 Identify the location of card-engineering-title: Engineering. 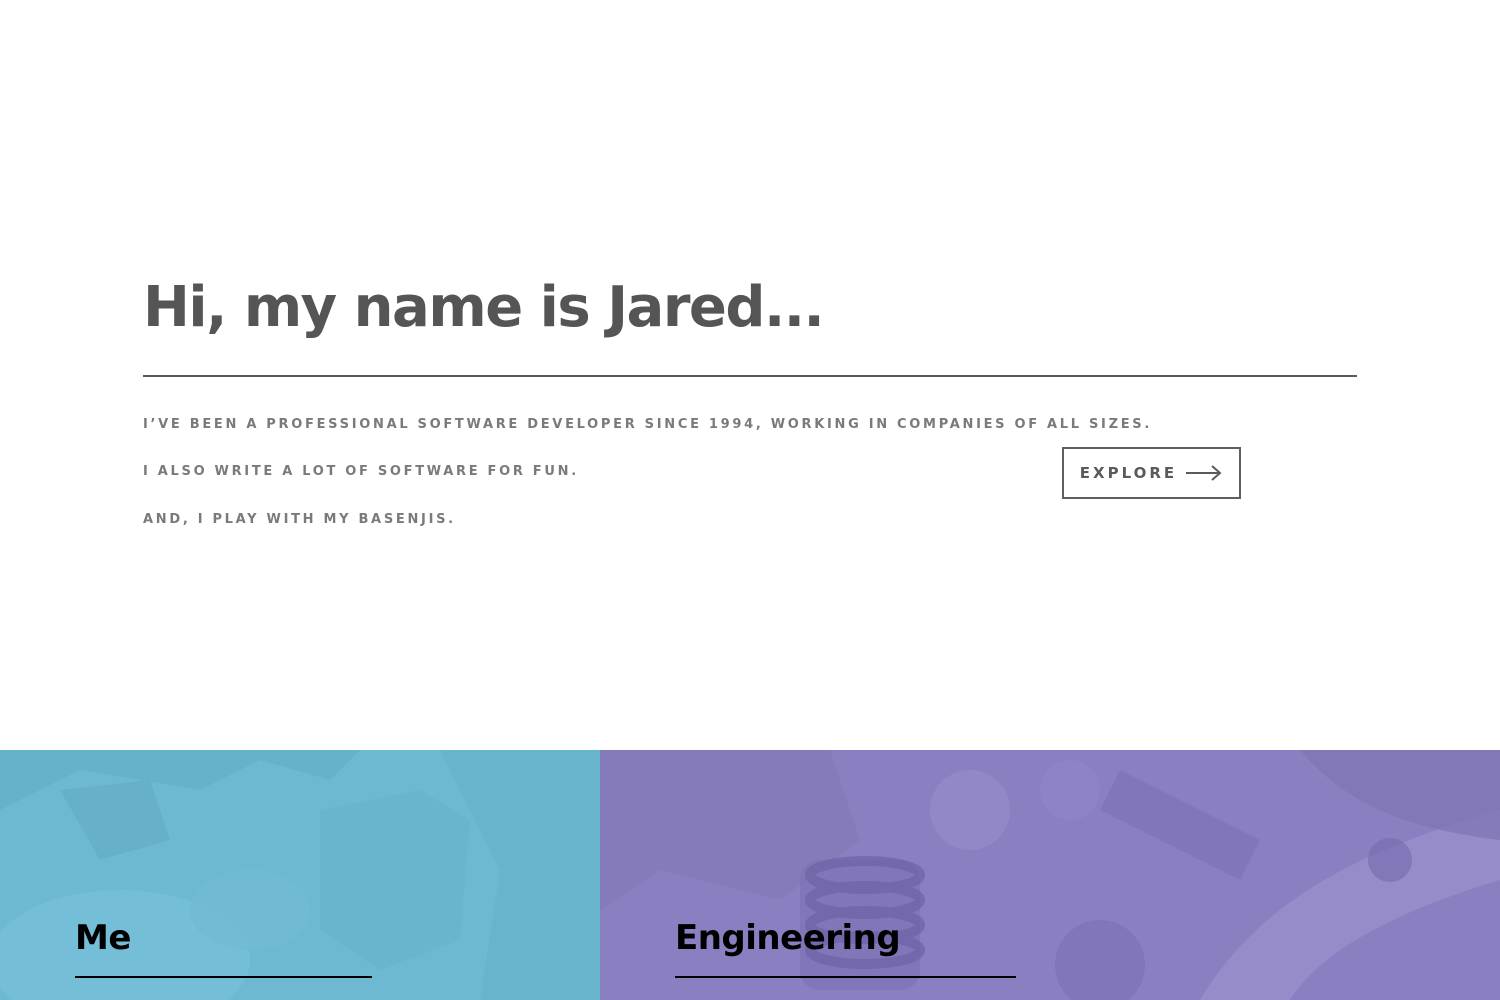
(788, 938).